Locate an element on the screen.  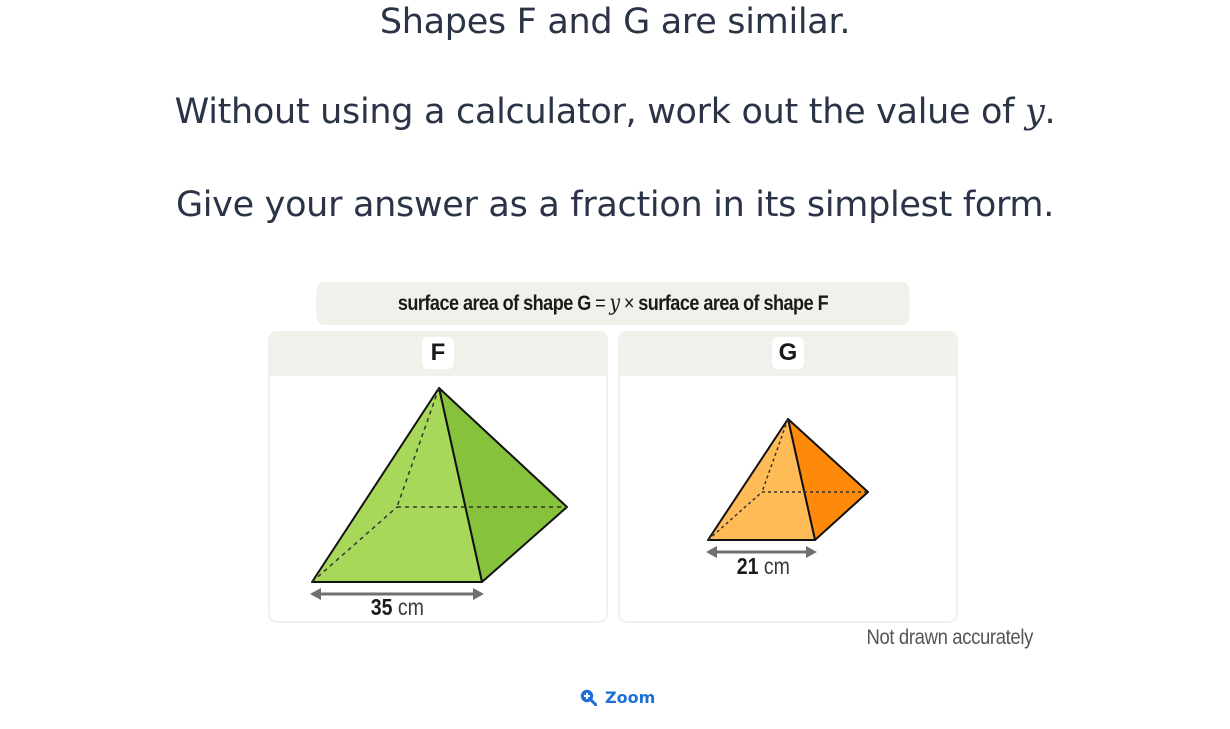
zoom-in-icon is located at coordinates (588, 697).